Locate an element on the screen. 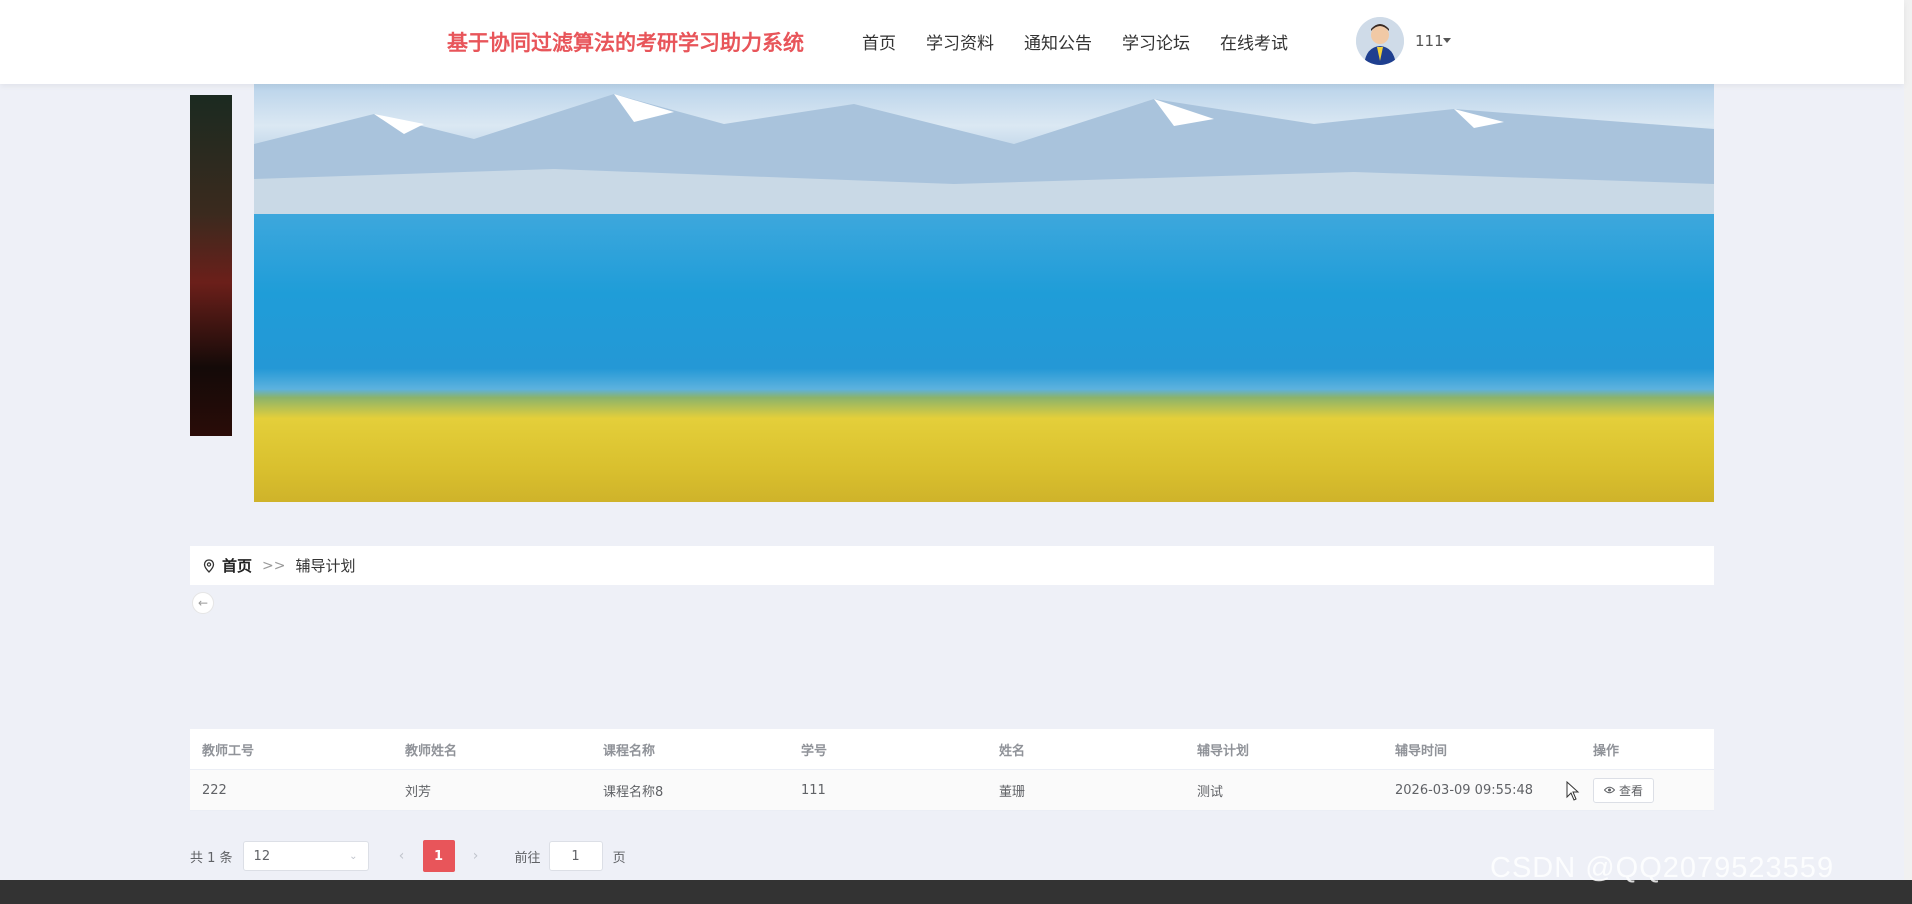 Image resolution: width=1912 pixels, height=904 pixels. breadcrumb: 首页 >> 辅导计划 is located at coordinates (952, 565).